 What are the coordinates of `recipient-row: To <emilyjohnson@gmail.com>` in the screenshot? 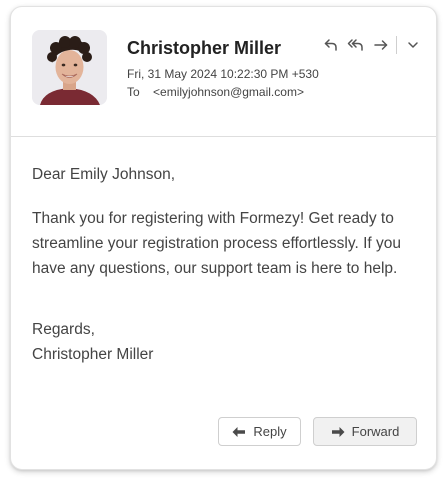 It's located at (215, 92).